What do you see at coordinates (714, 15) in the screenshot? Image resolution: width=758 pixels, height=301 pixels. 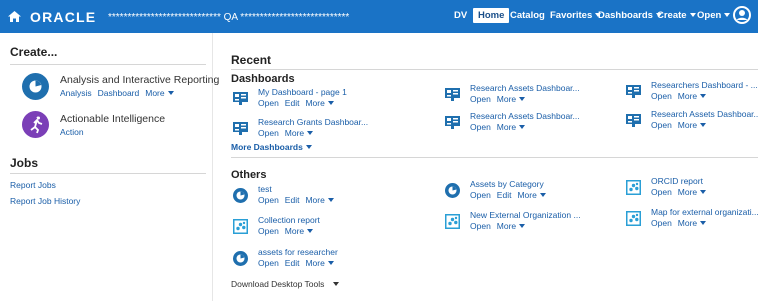 I see `nav-open: Open` at bounding box center [714, 15].